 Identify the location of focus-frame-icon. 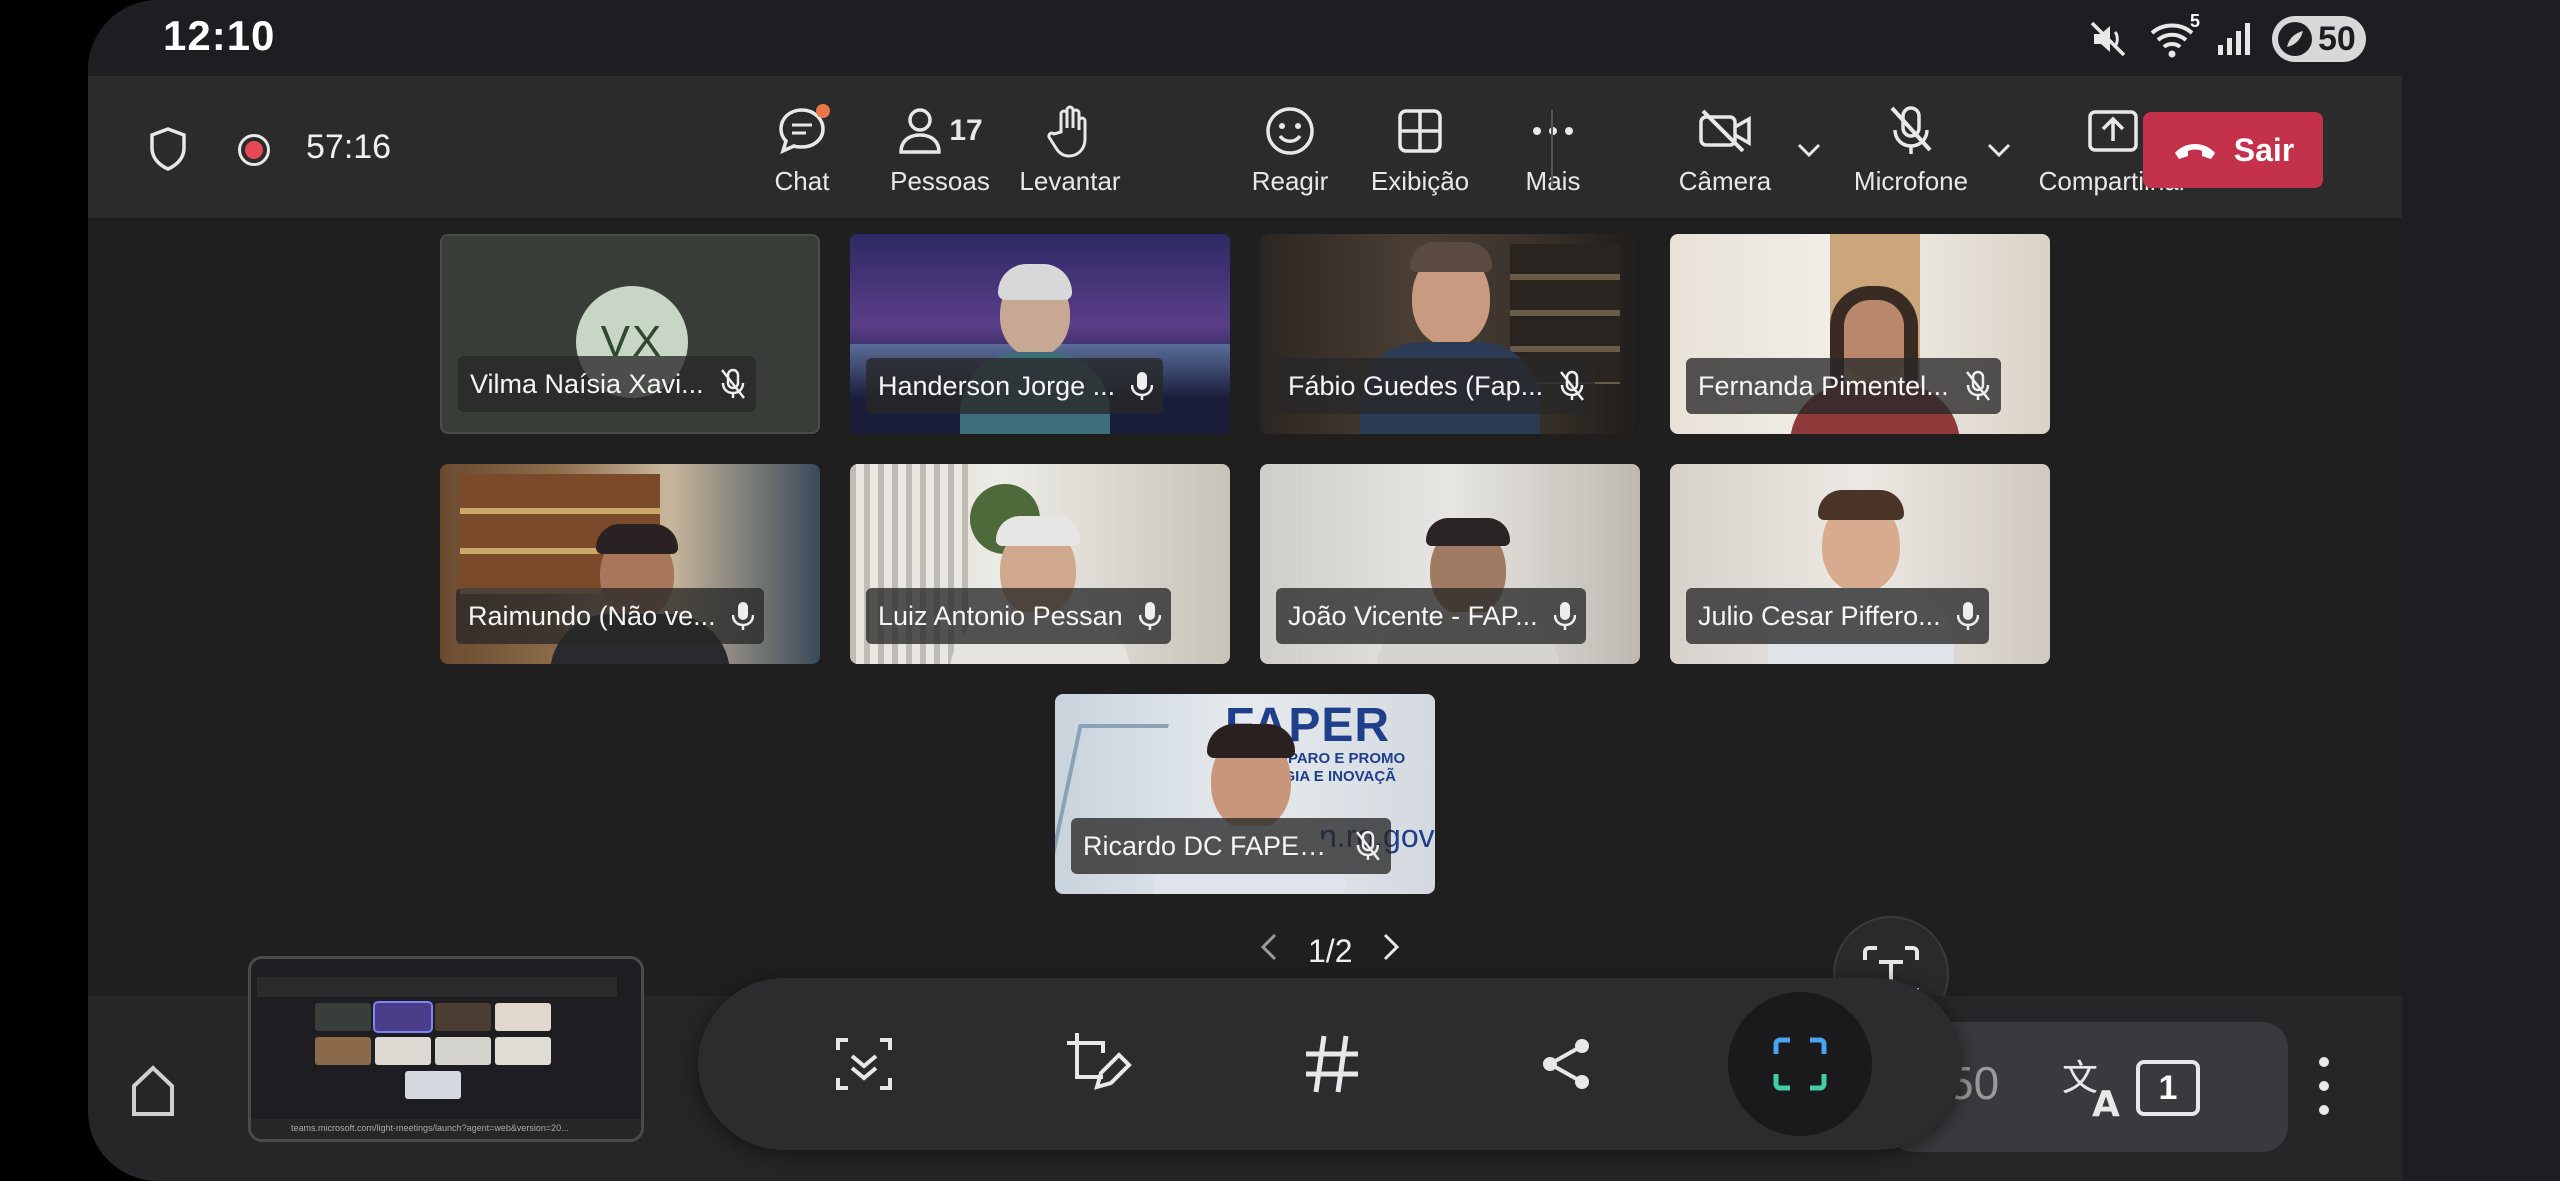
(1800, 1064).